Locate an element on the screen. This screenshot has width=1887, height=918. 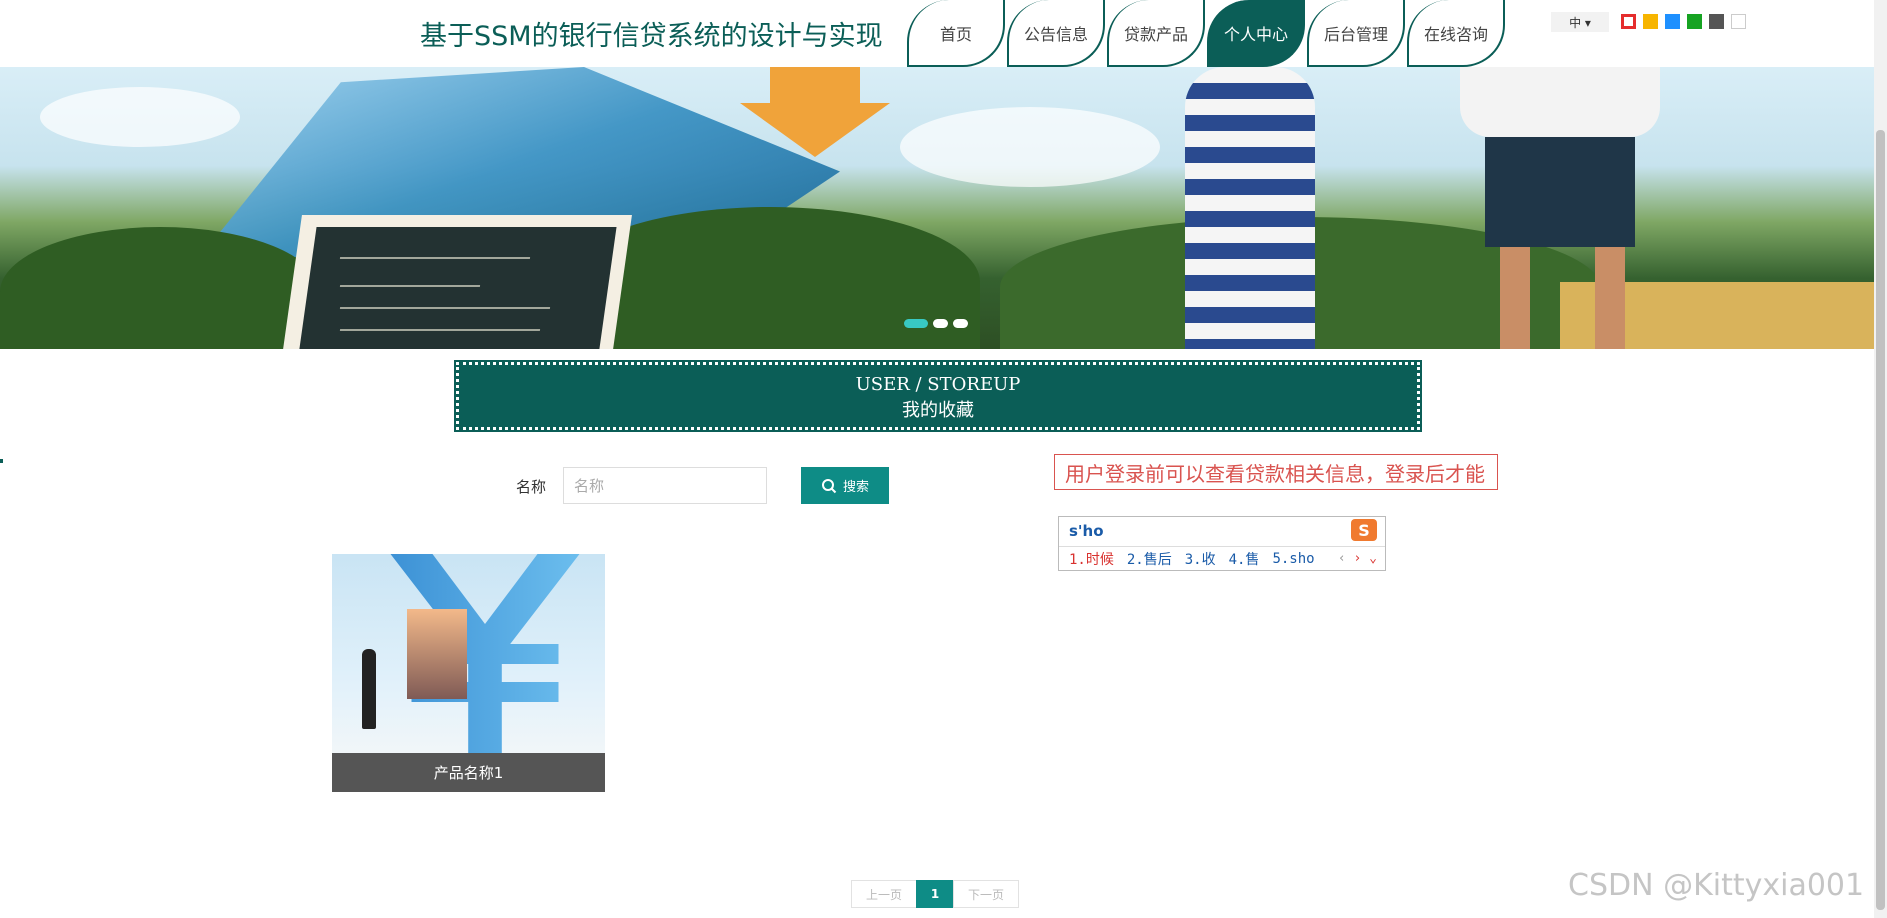
theme-swatch-gray is located at coordinates (1716, 21).